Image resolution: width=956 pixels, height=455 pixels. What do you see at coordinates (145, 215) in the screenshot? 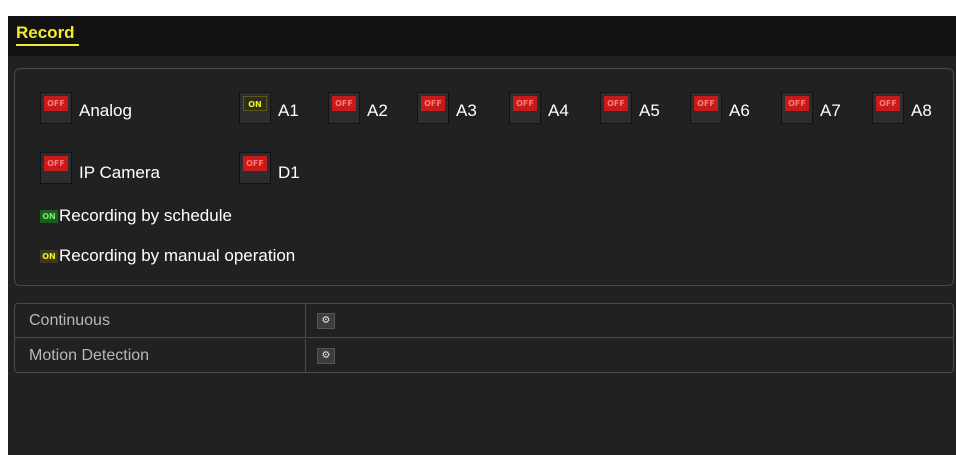
I see `legend-schedule-label: Recording by schedule` at bounding box center [145, 215].